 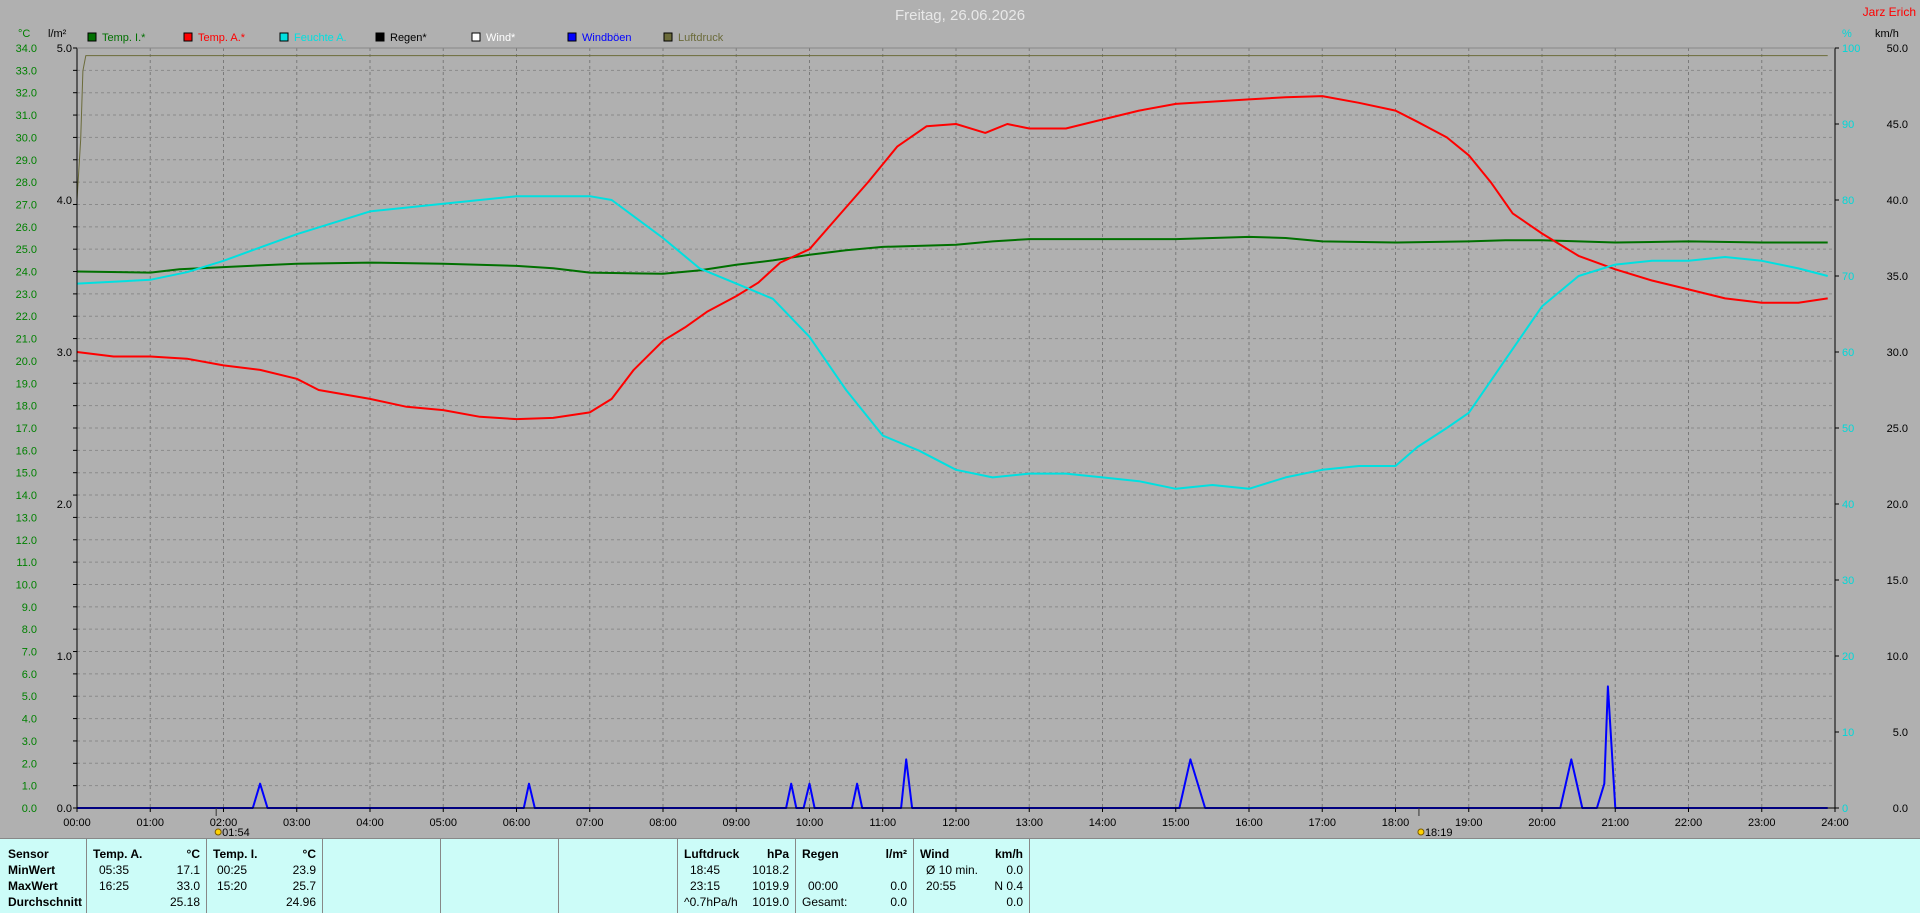 I want to click on rain-total-label: Gesamt:, so click(x=825, y=902).